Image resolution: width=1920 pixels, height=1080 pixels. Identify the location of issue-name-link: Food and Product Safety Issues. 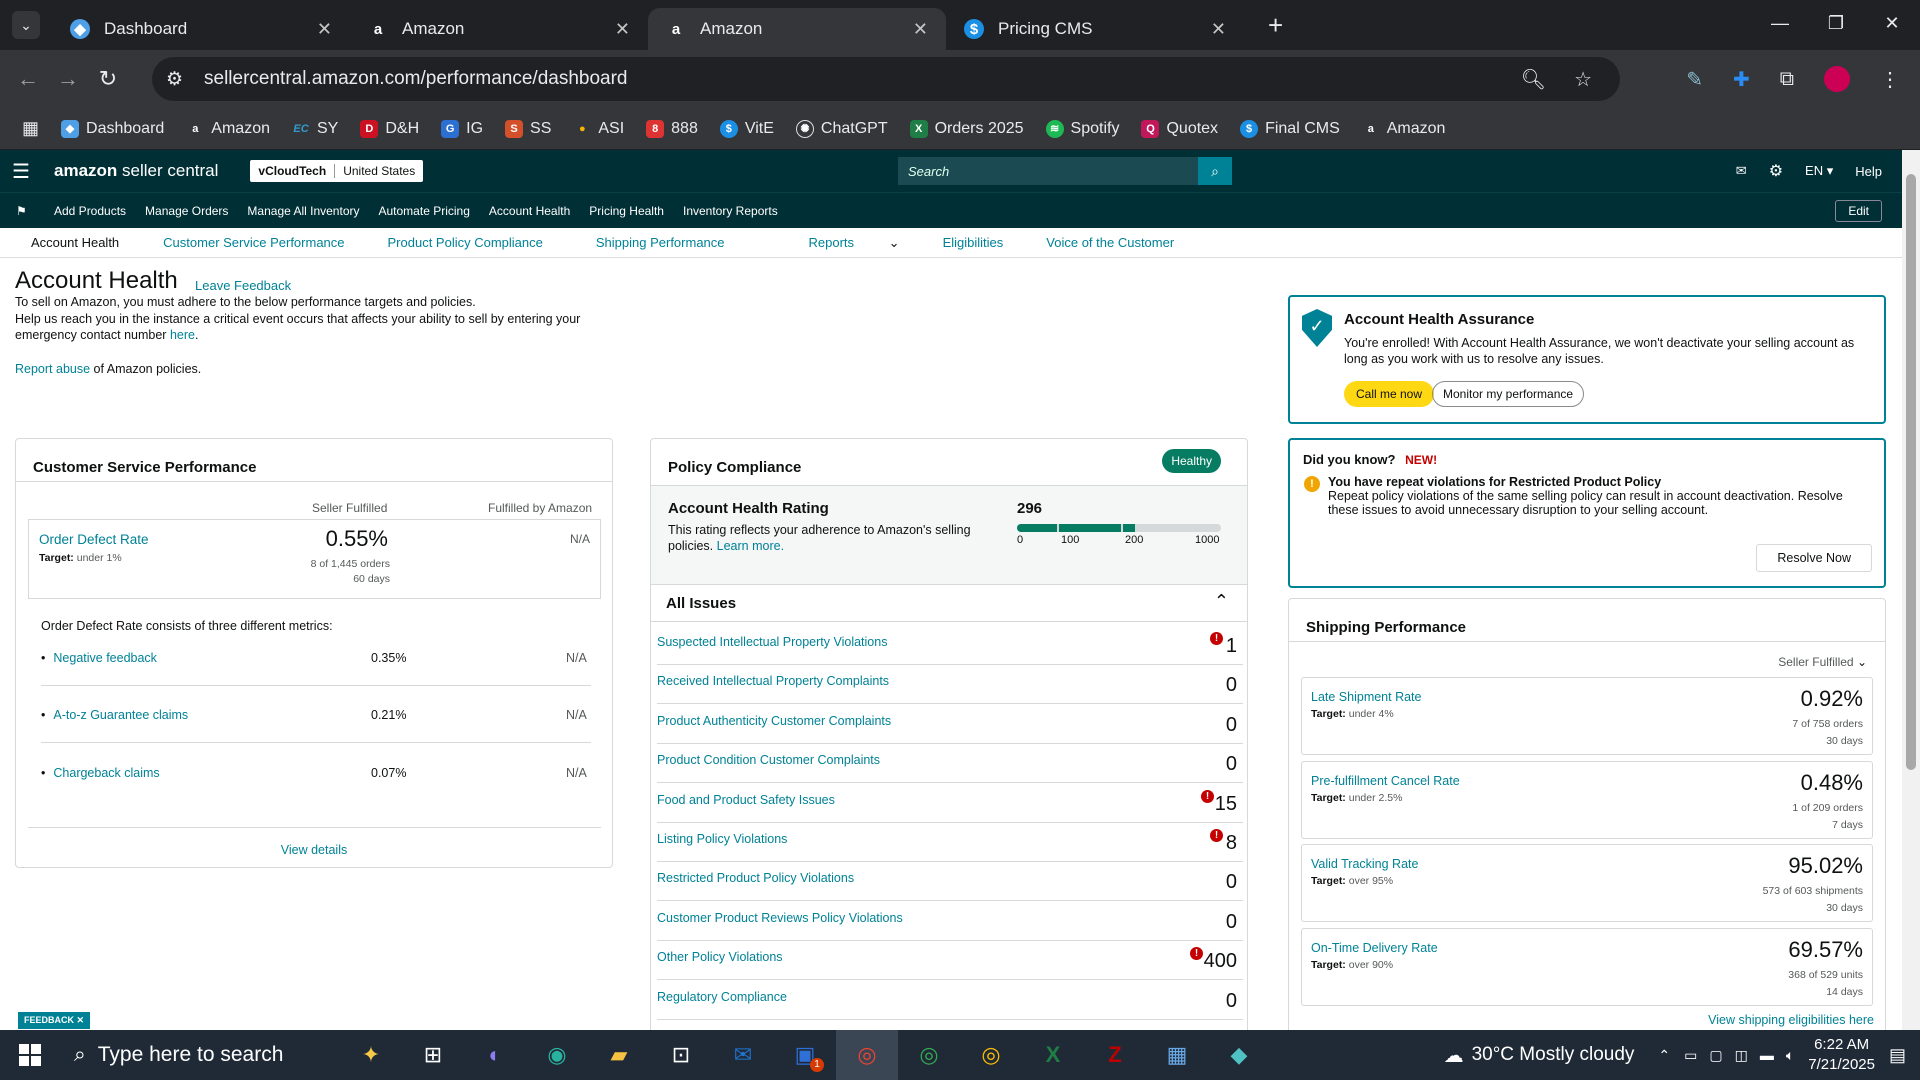
(746, 800).